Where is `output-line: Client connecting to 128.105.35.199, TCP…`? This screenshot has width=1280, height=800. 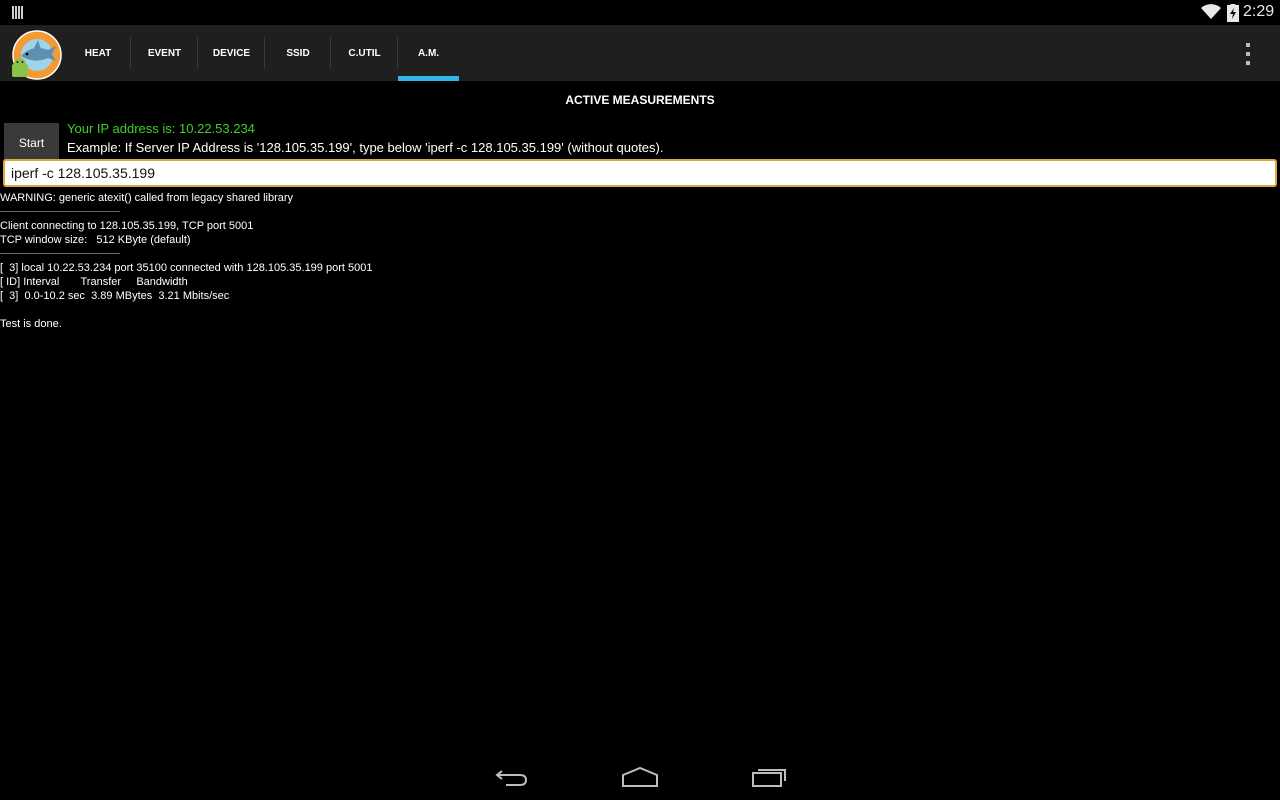 output-line: Client connecting to 128.105.35.199, TCP… is located at coordinates (127, 226).